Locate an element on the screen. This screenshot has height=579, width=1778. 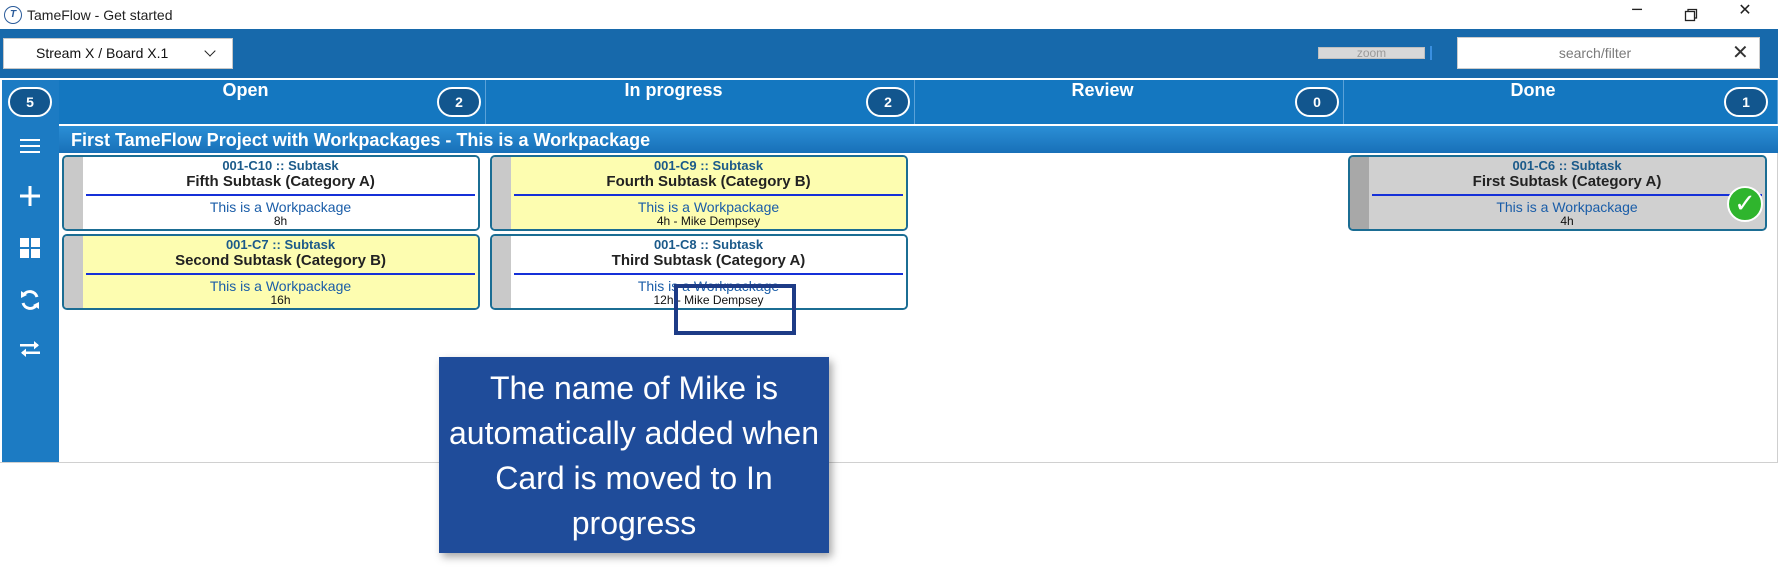
add-icon is located at coordinates (30, 200).